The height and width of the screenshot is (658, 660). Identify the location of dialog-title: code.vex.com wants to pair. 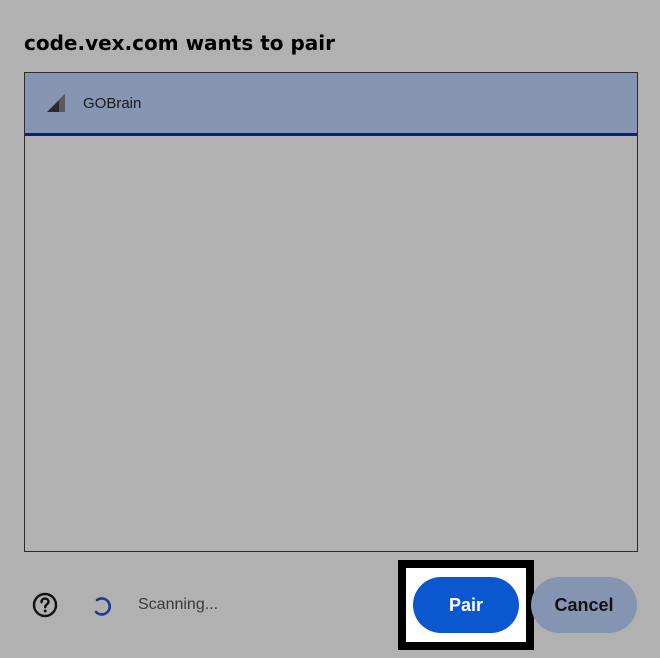
(180, 43).